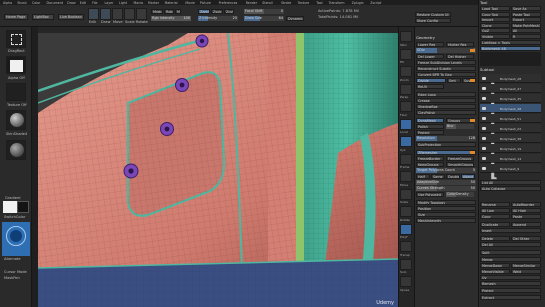 This screenshot has height=307, width=545. What do you see at coordinates (109, 3) in the screenshot?
I see `menu-item-layer: Layer` at bounding box center [109, 3].